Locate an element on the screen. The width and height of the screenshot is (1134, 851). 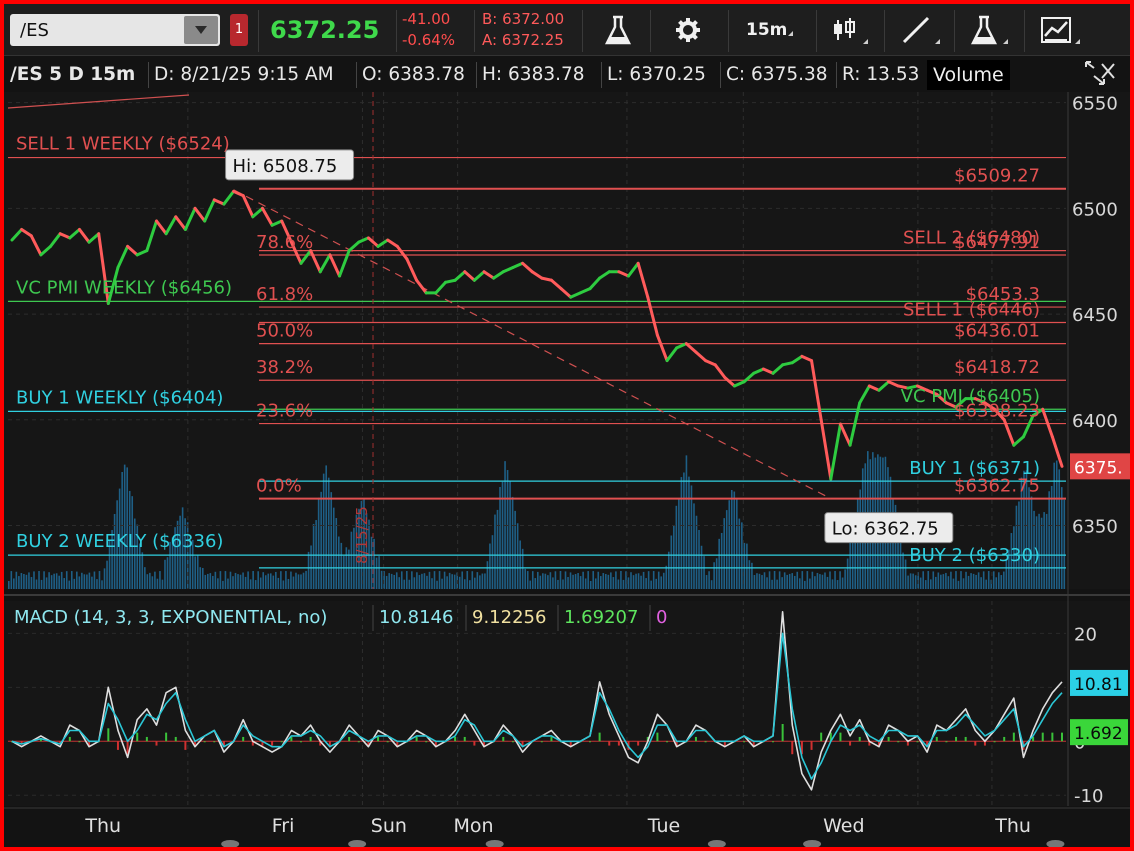
event-marker is located at coordinates (494, 843).